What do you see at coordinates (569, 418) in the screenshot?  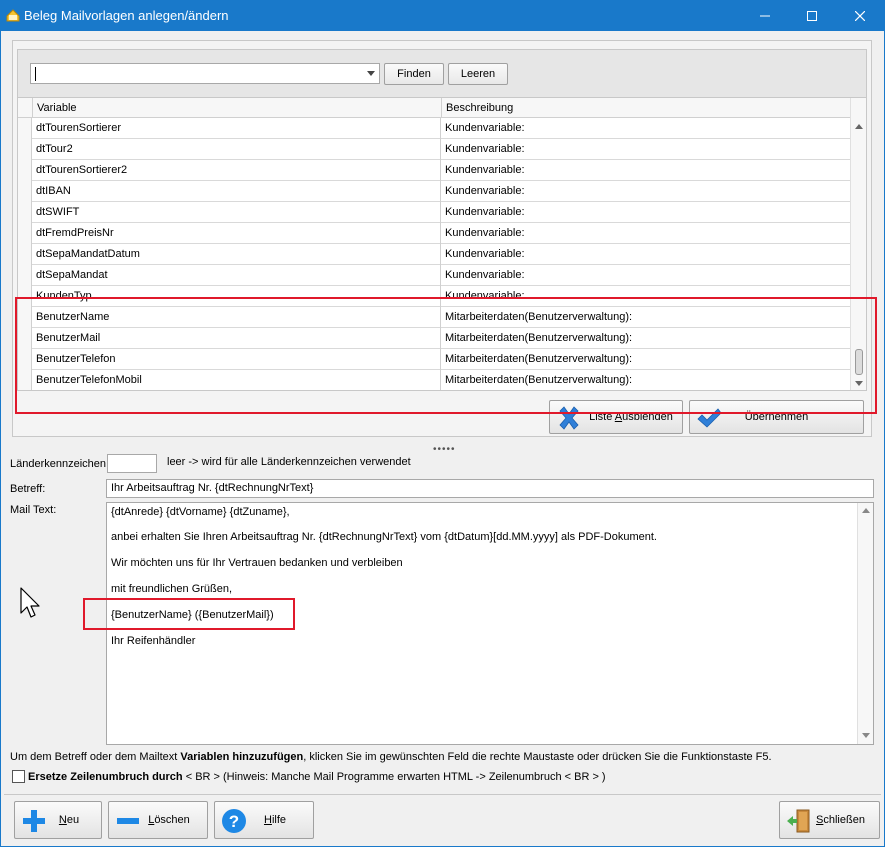 I see `cross-icon` at bounding box center [569, 418].